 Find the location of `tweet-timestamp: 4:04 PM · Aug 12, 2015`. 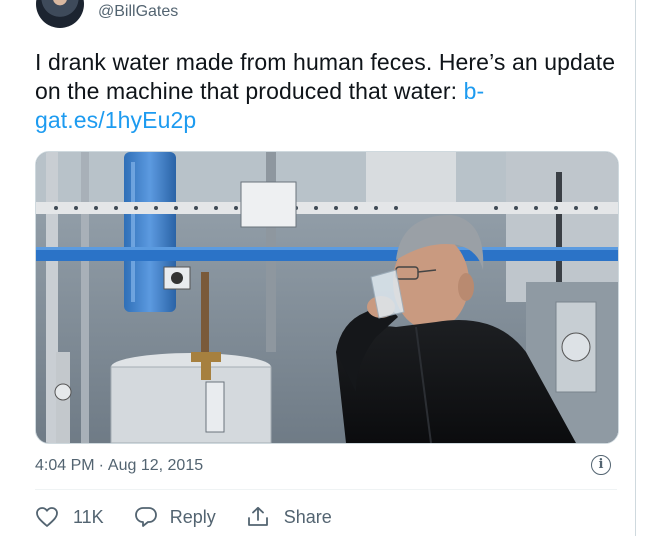

tweet-timestamp: 4:04 PM · Aug 12, 2015 is located at coordinates (119, 466).